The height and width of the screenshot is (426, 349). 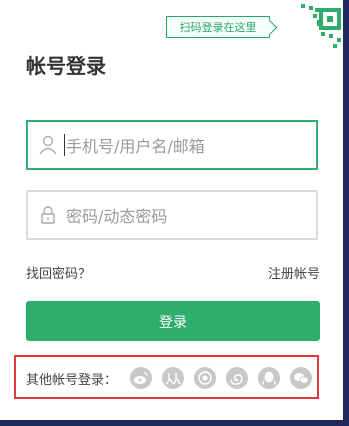 I want to click on username-input, so click(x=186, y=146).